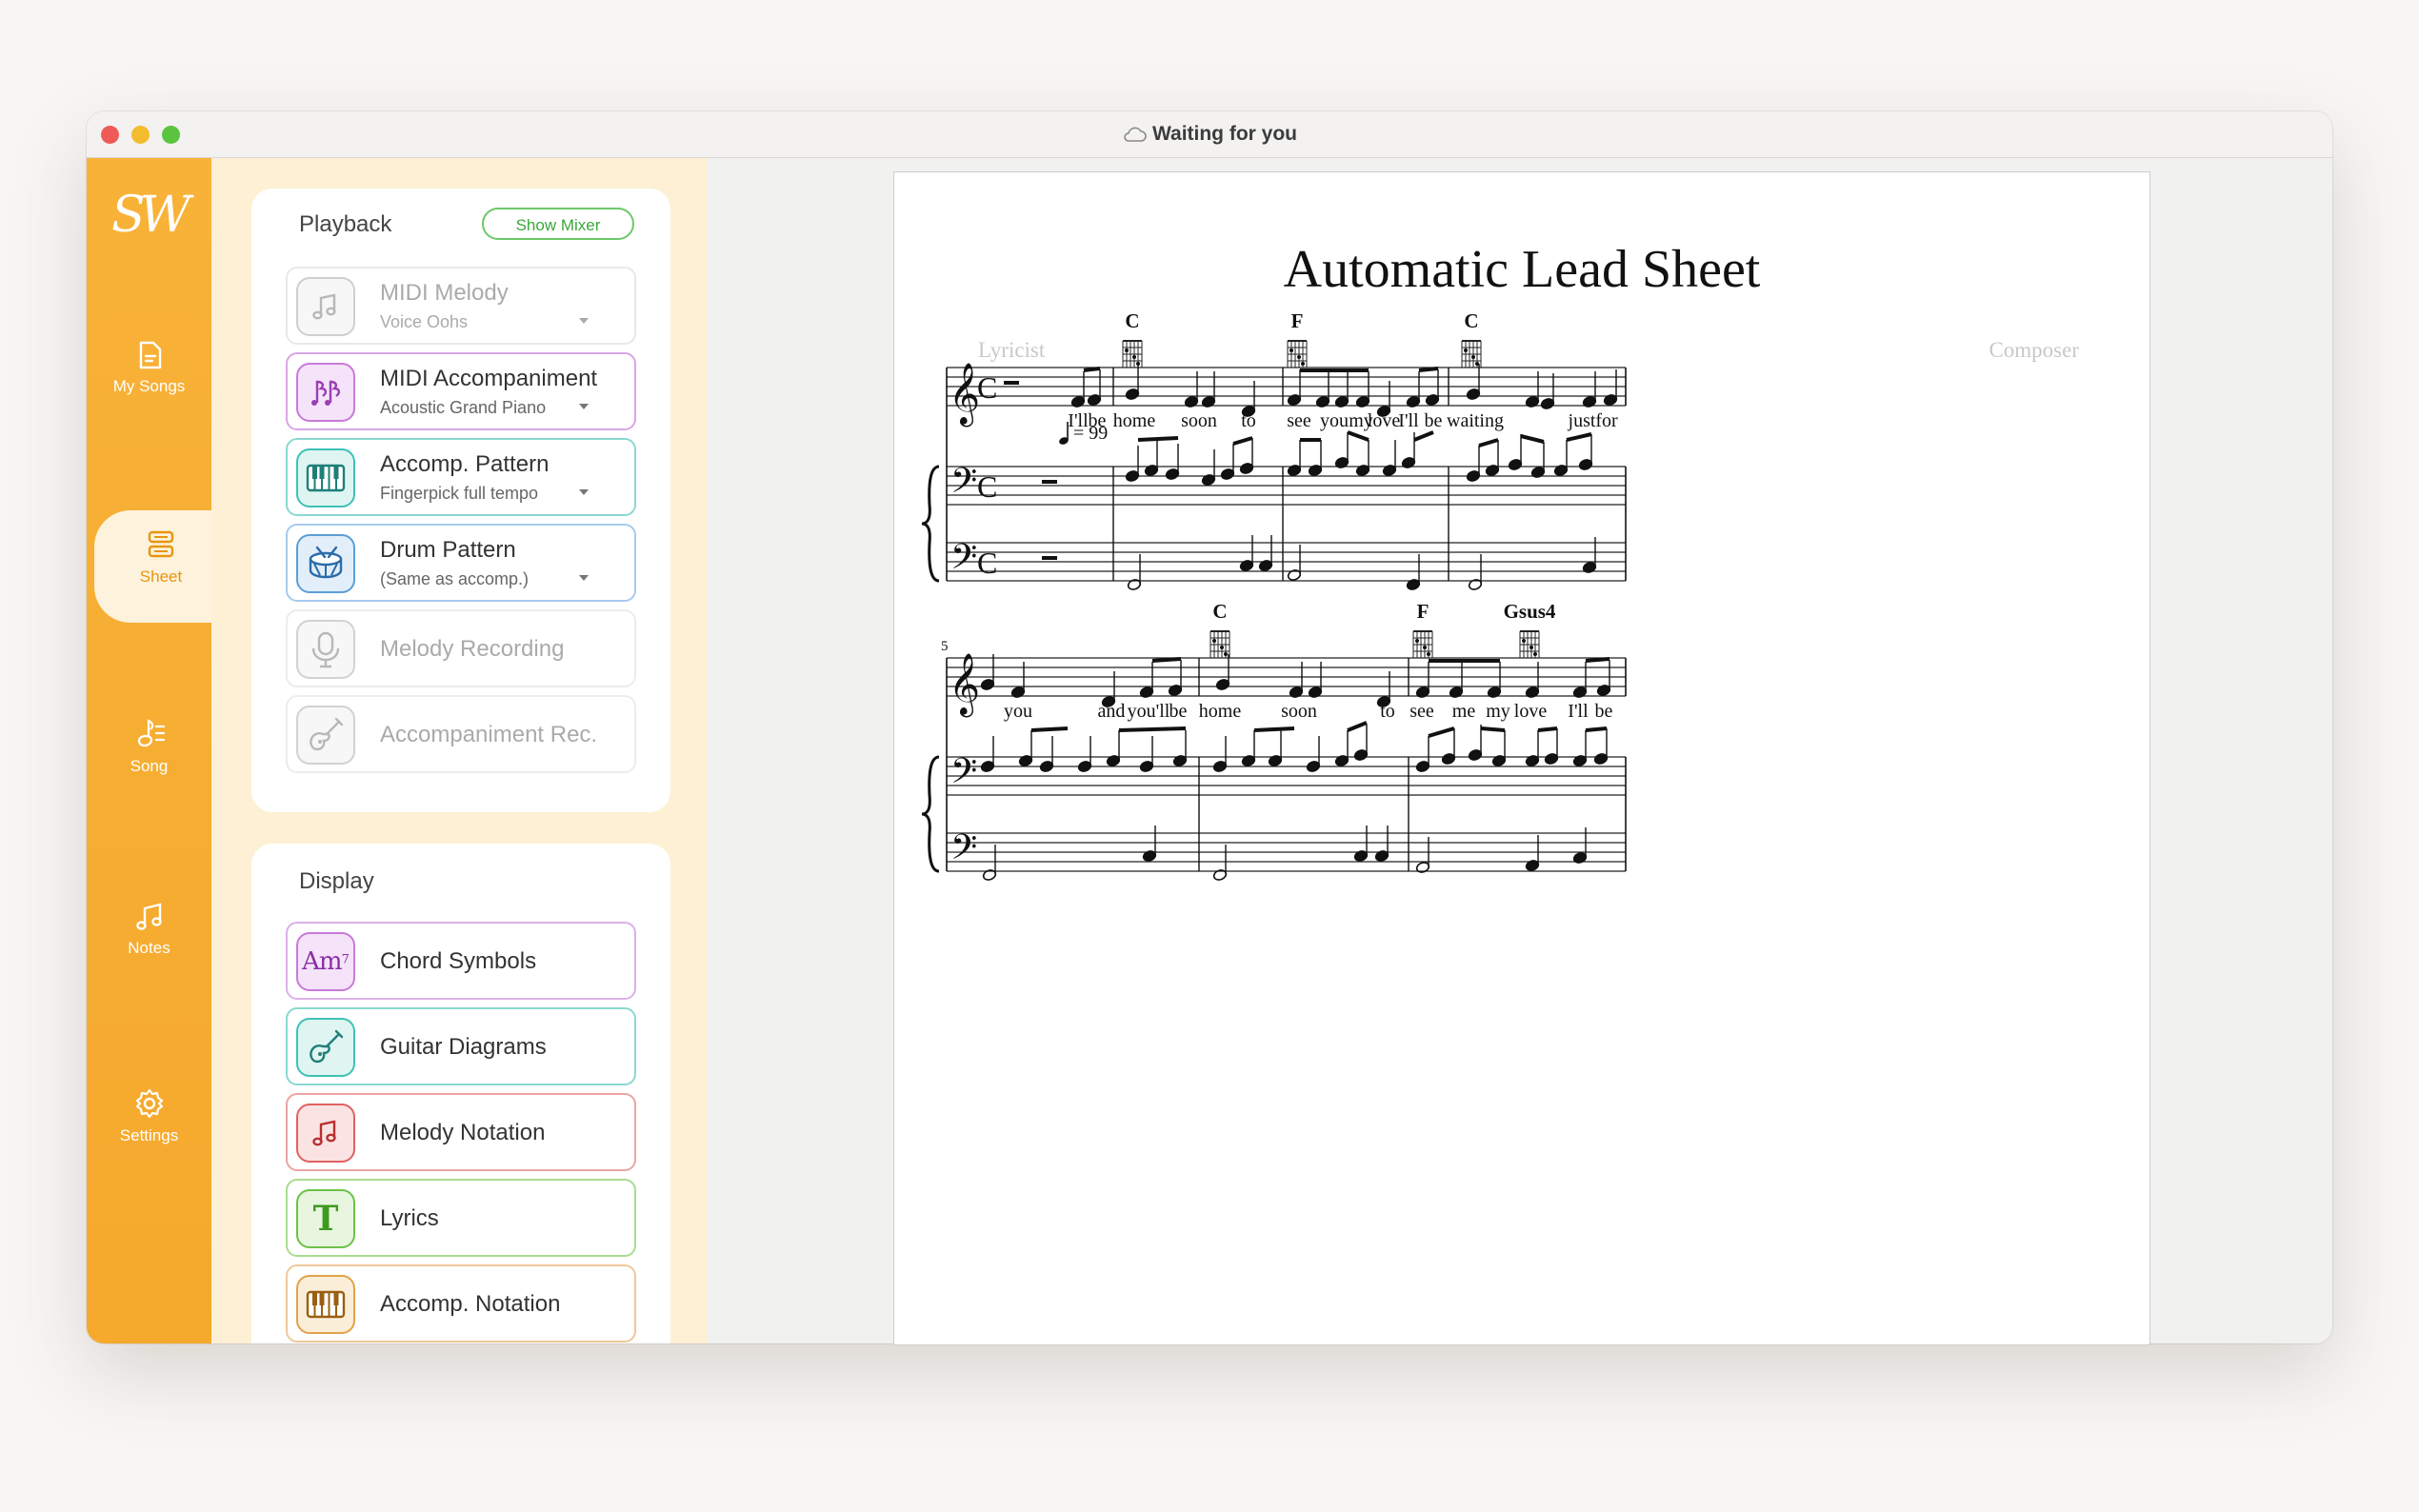 The width and height of the screenshot is (2419, 1512). I want to click on lyric-syllable: home, so click(1134, 420).